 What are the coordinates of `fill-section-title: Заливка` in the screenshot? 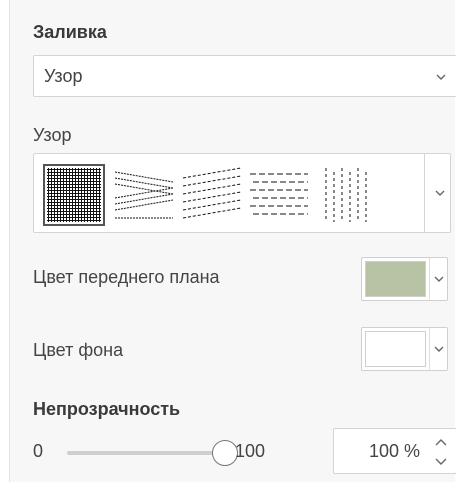 It's located at (70, 32).